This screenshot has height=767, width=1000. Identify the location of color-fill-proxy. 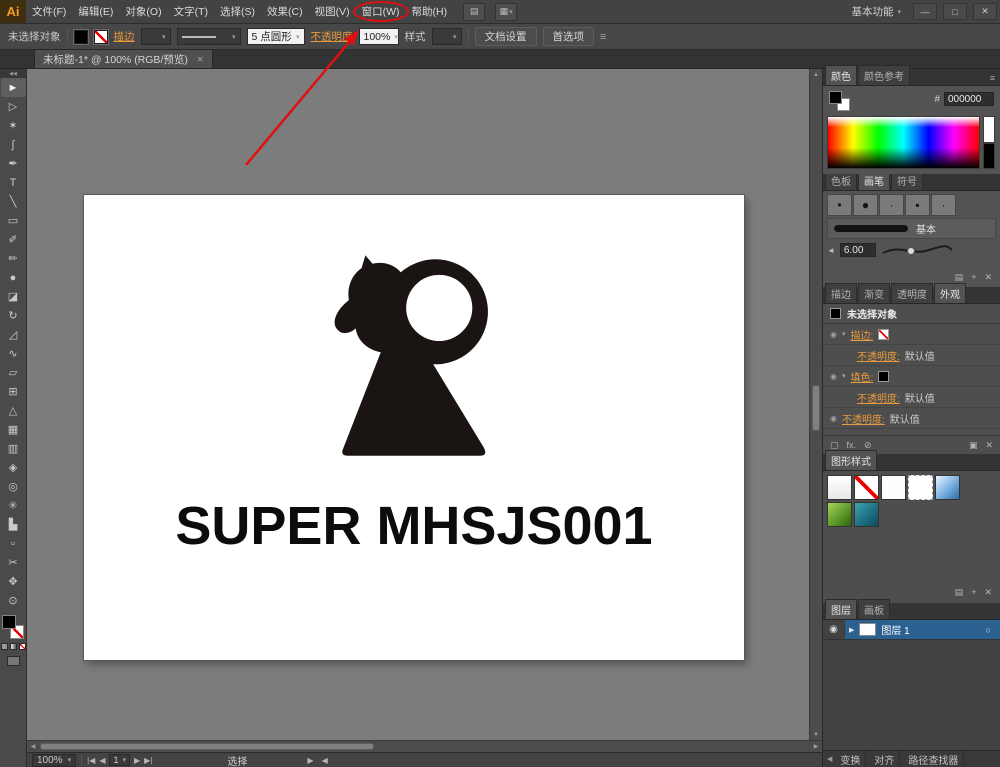
(835, 97).